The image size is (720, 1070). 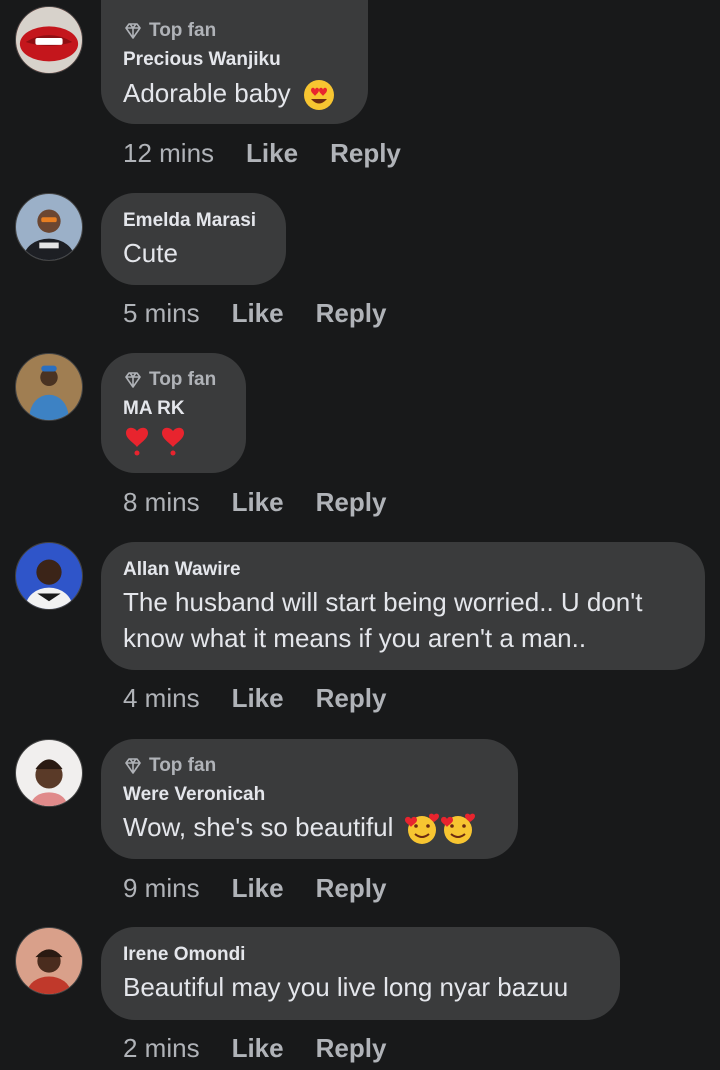 I want to click on comment-actions: 5 mins Like Reply, so click(x=254, y=313).